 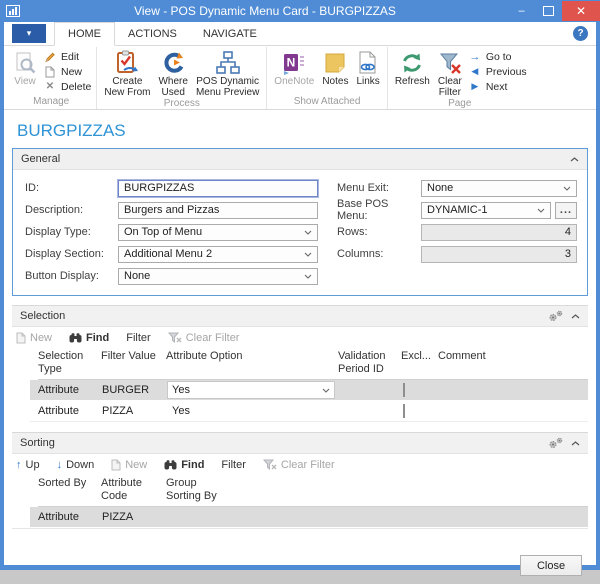 What do you see at coordinates (369, 363) in the screenshot?
I see `col-validation-period: Validation Period ID` at bounding box center [369, 363].